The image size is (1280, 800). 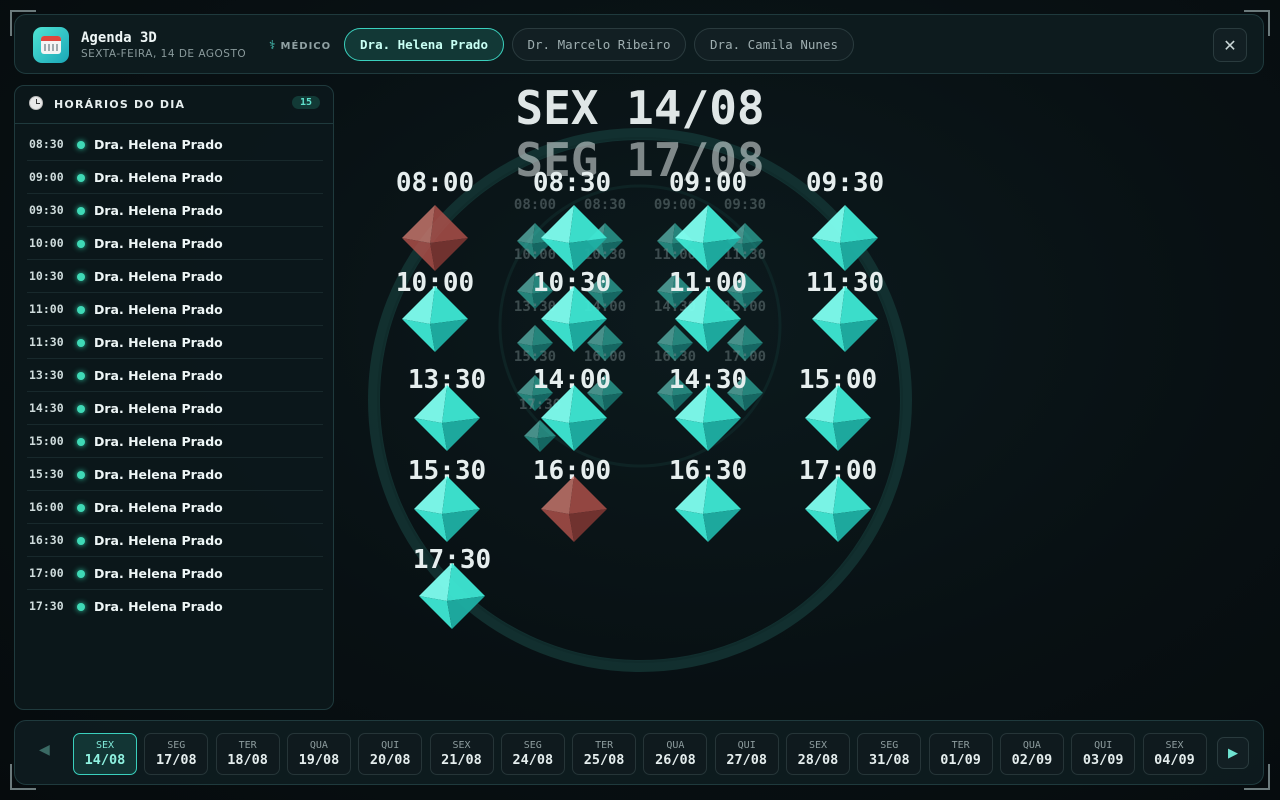 I want to click on slot-row: 17:00 Dra. Helena Prado, so click(x=175, y=574).